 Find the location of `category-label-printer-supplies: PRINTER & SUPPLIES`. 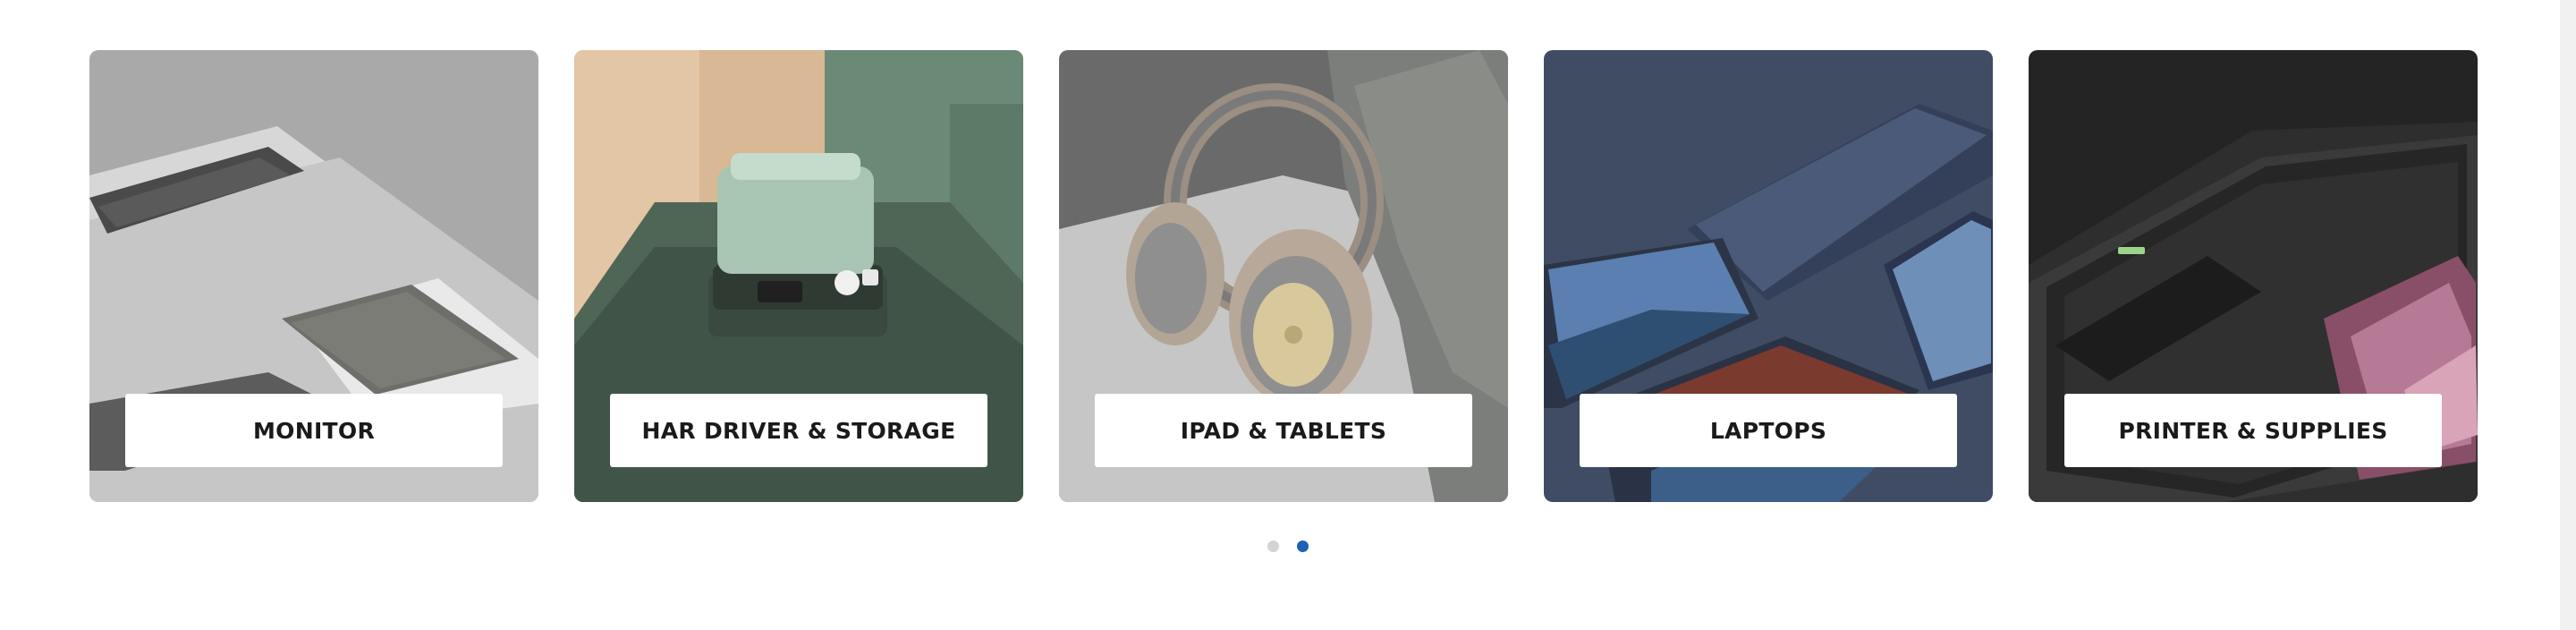

category-label-printer-supplies: PRINTER & SUPPLIES is located at coordinates (2253, 430).